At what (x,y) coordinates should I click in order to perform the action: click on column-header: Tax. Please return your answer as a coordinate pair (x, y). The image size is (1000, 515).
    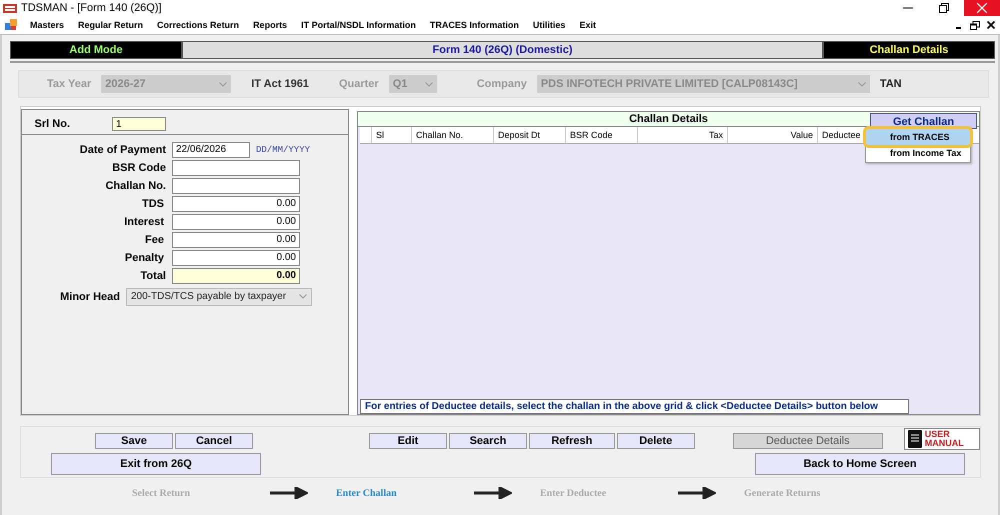
    Looking at the image, I should click on (683, 135).